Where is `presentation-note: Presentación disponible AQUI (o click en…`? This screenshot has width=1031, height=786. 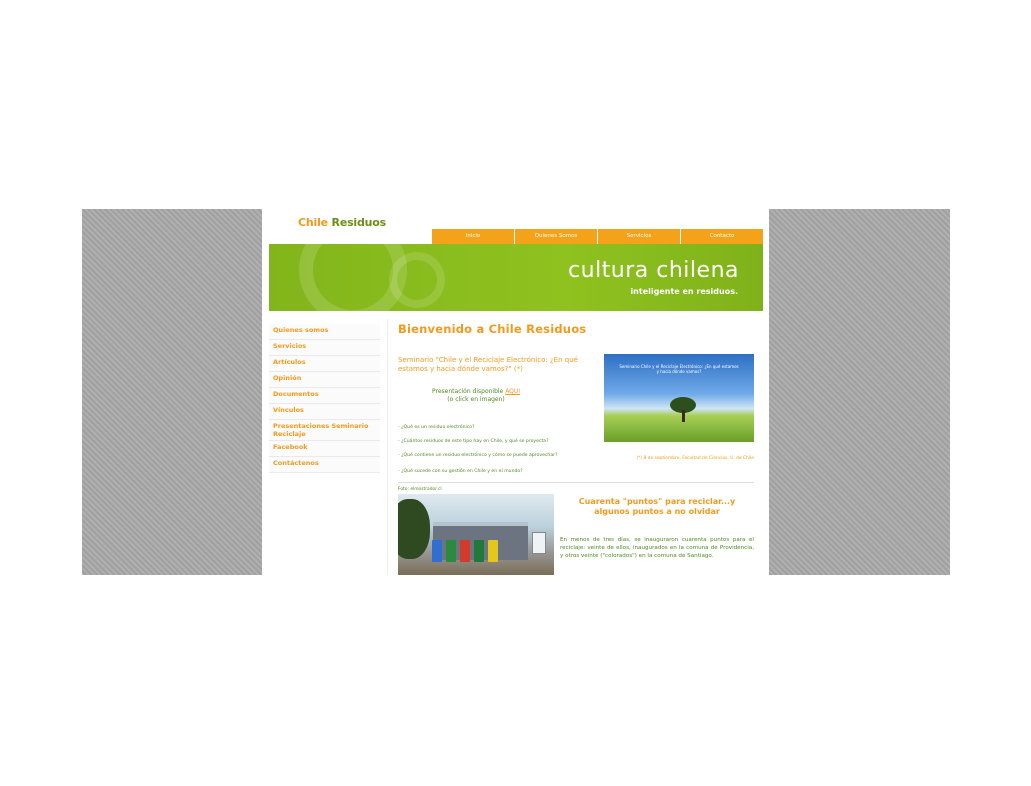 presentation-note: Presentación disponible AQUI (o click en… is located at coordinates (476, 396).